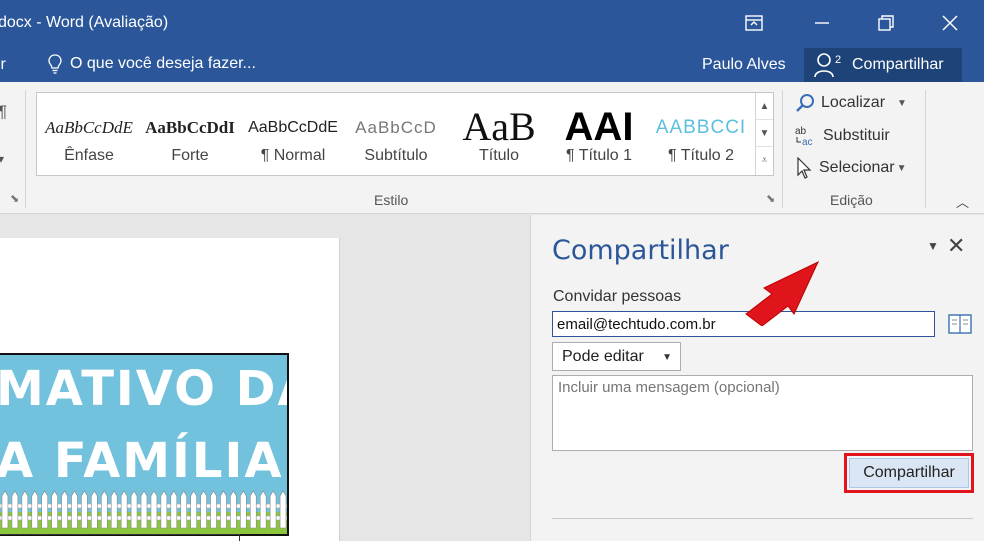 The height and width of the screenshot is (541, 984). I want to click on ribbon-display-options-button, so click(754, 23).